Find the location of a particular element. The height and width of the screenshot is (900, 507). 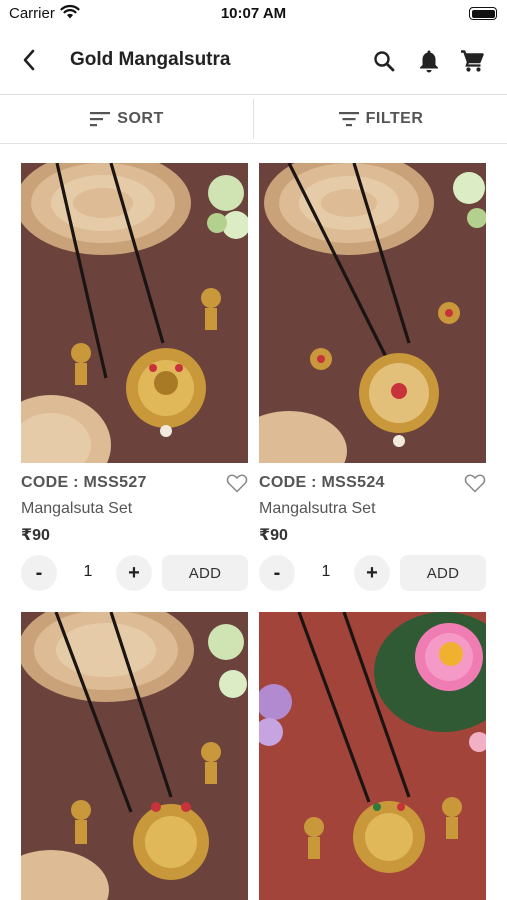

cart-icon is located at coordinates (472, 61).